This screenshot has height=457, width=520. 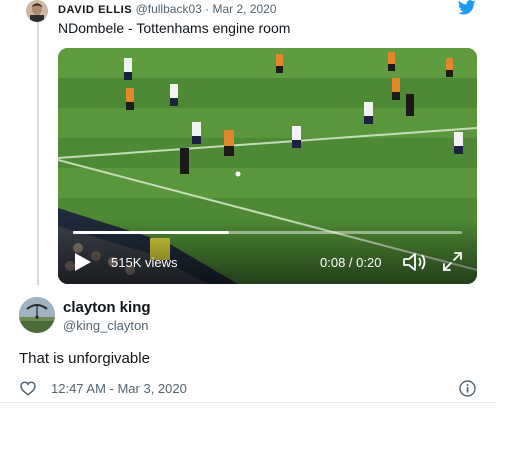 What do you see at coordinates (351, 262) in the screenshot?
I see `video-time: 0:08 / 0:20` at bounding box center [351, 262].